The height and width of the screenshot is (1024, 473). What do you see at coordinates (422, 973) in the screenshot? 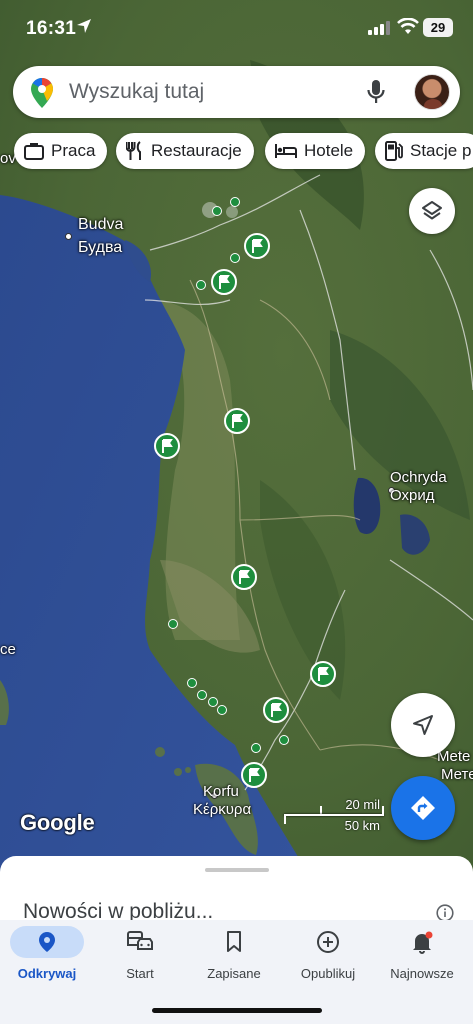
I see `nav-label: Najnowsze` at bounding box center [422, 973].